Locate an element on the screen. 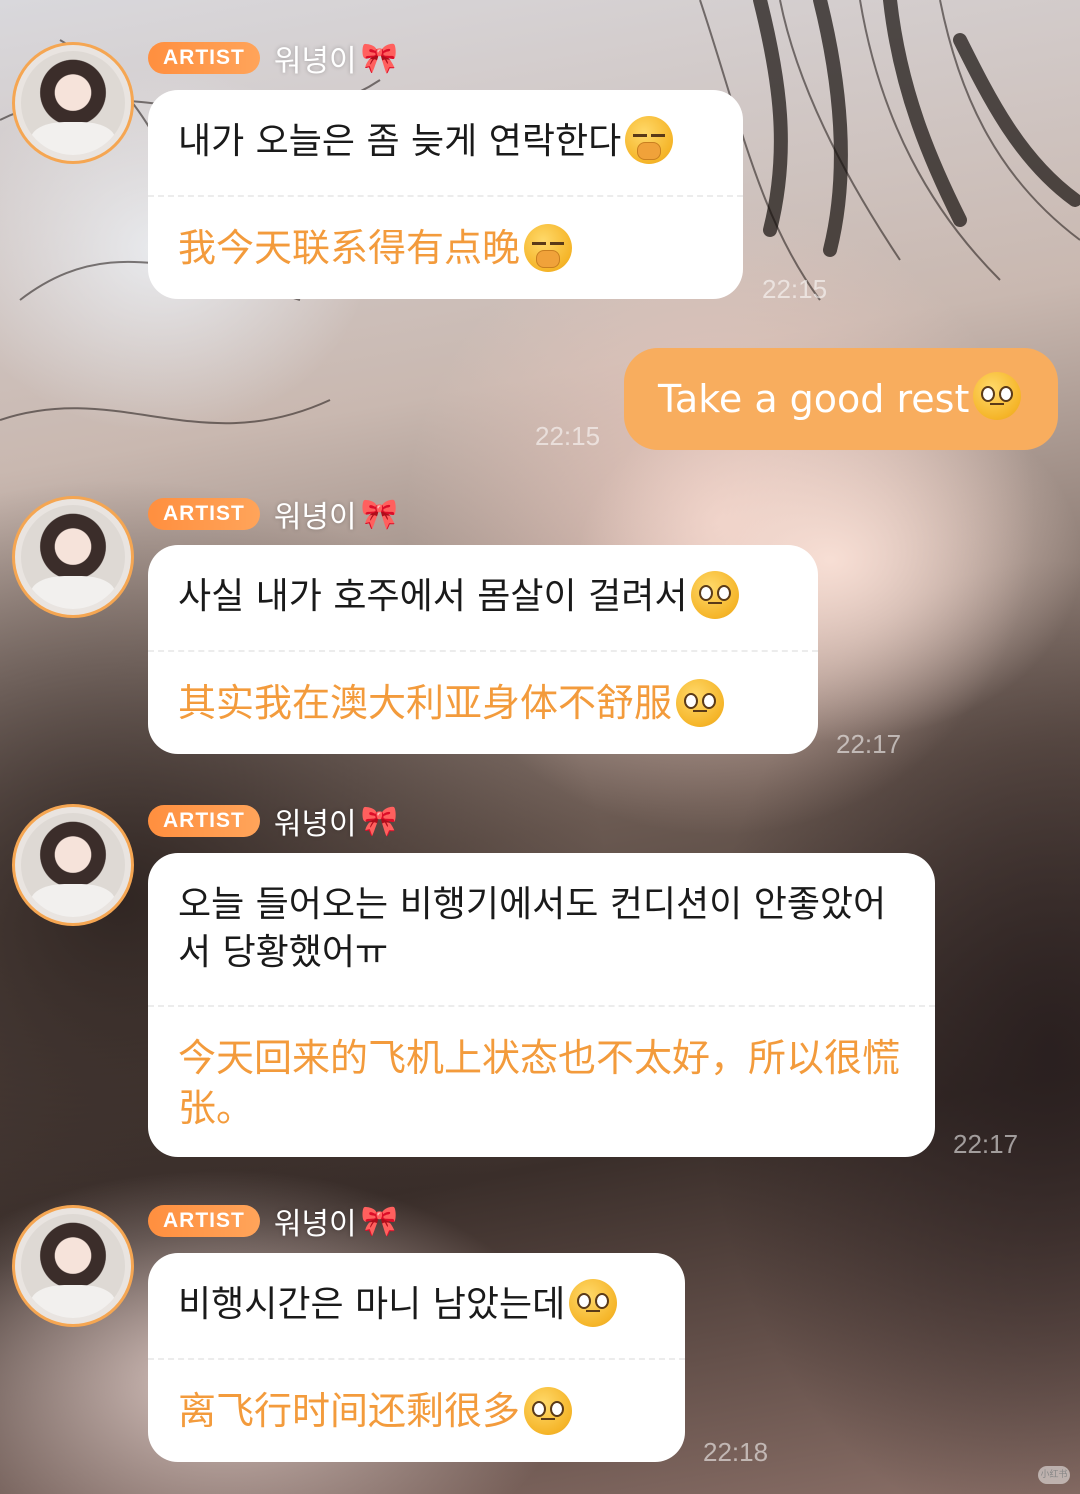  message-bubble: 내가 오늘은 좀 늦게 연락한다 我今天联系得有点晚 is located at coordinates (445, 194).